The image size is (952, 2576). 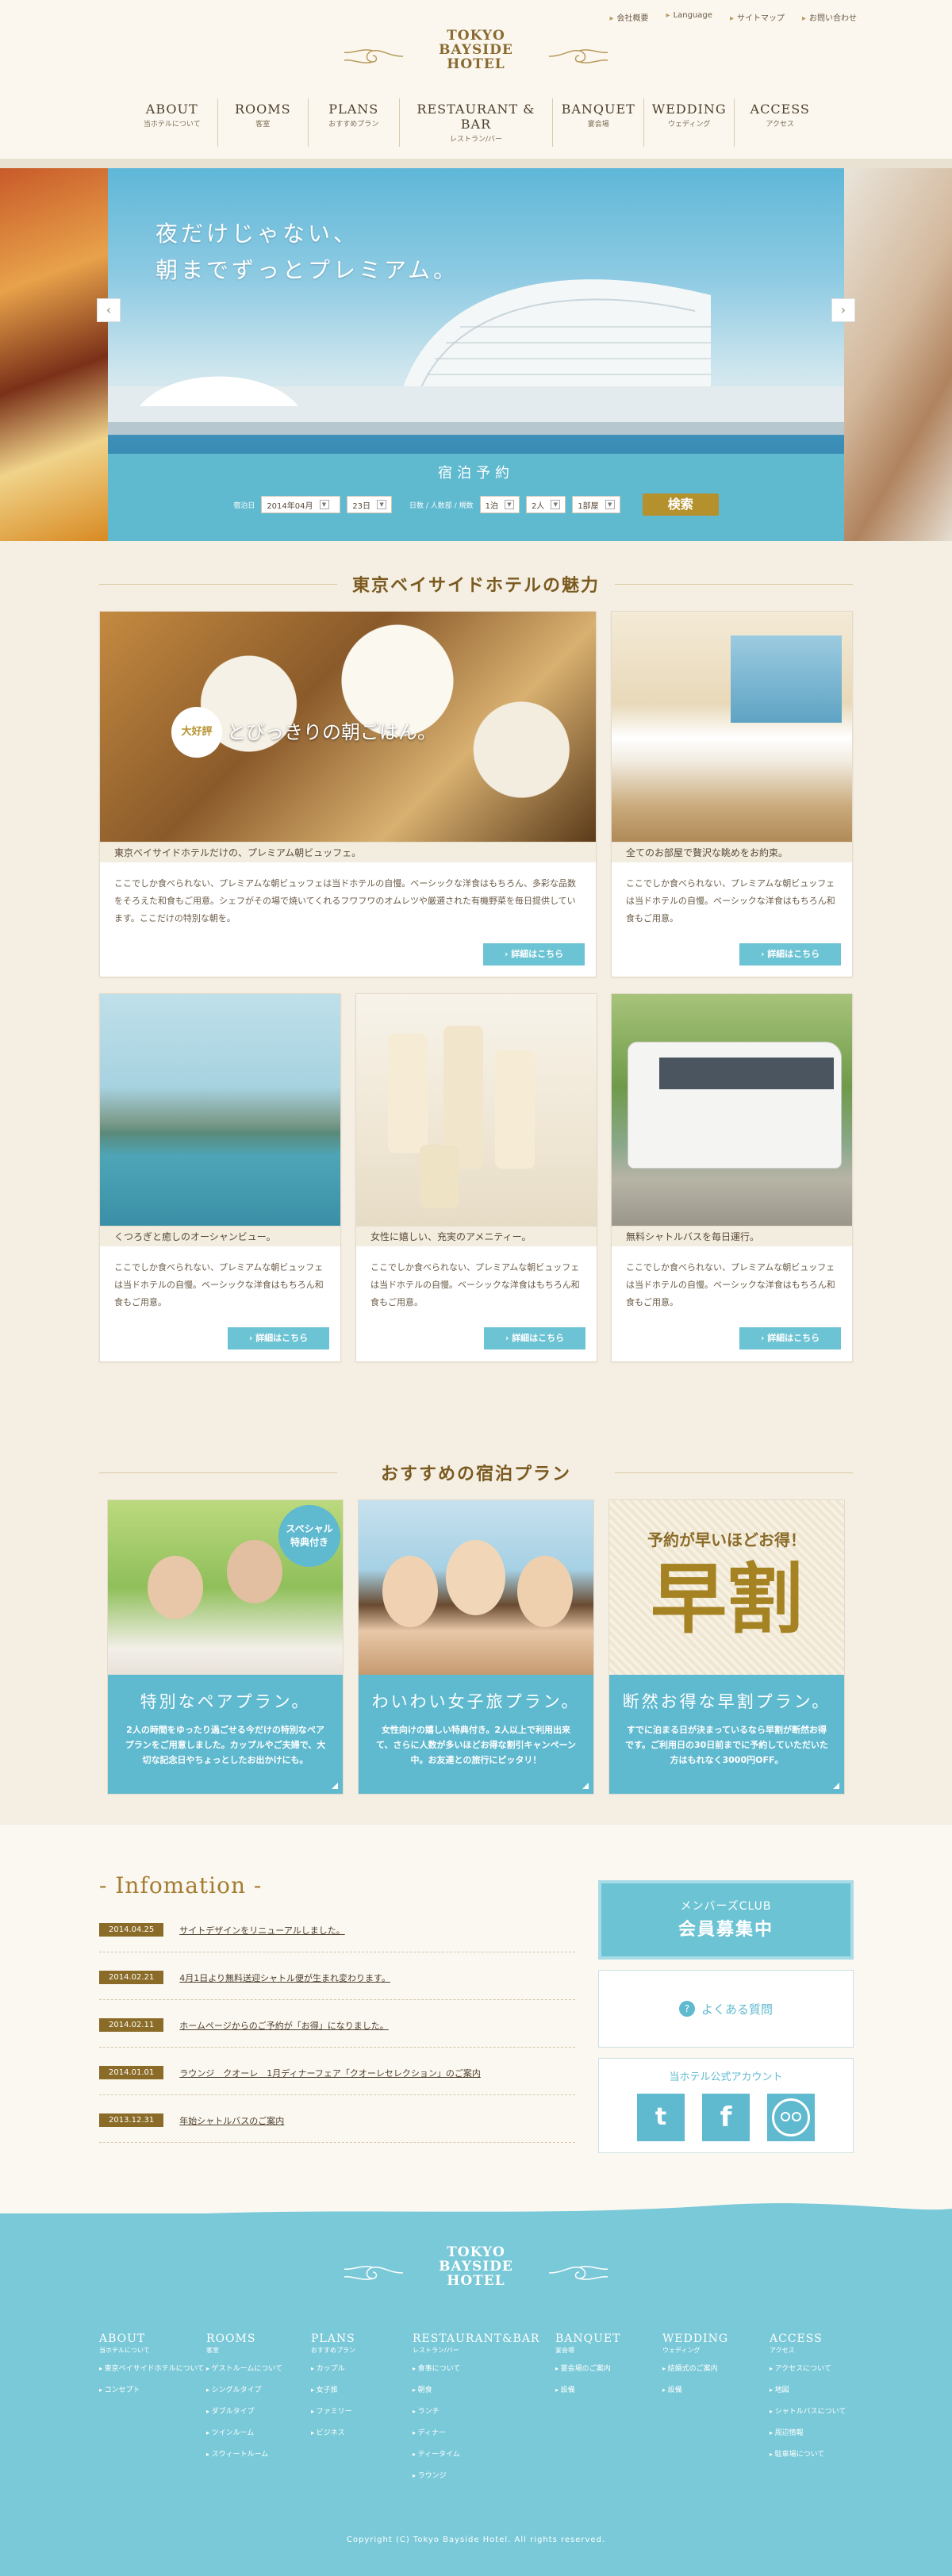 I want to click on news-title: 4月1日より無料送迎シャトル便が生まれ変わります。, so click(x=284, y=1977).